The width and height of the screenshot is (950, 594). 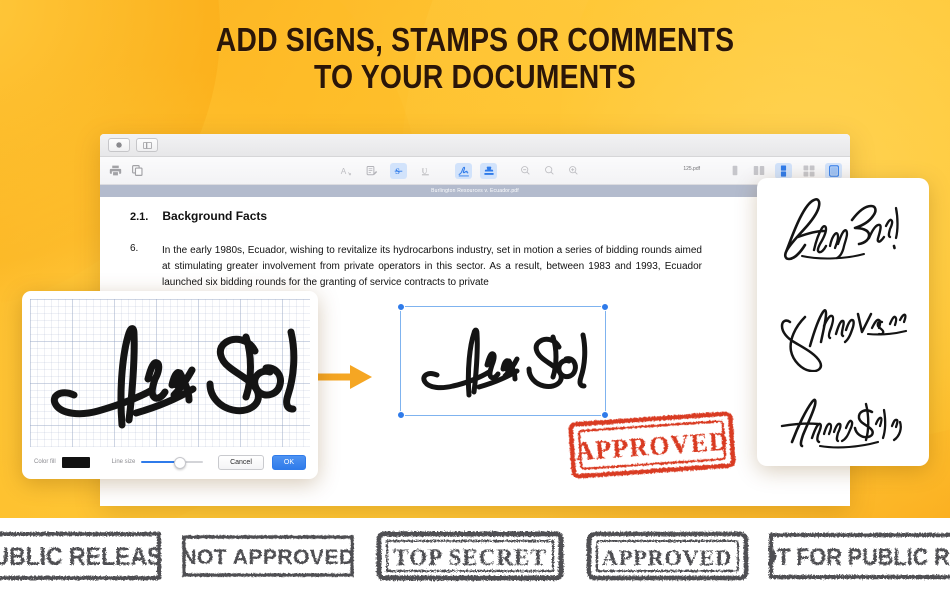 I want to click on stamp-label: TOP SECRET, so click(x=469, y=557).